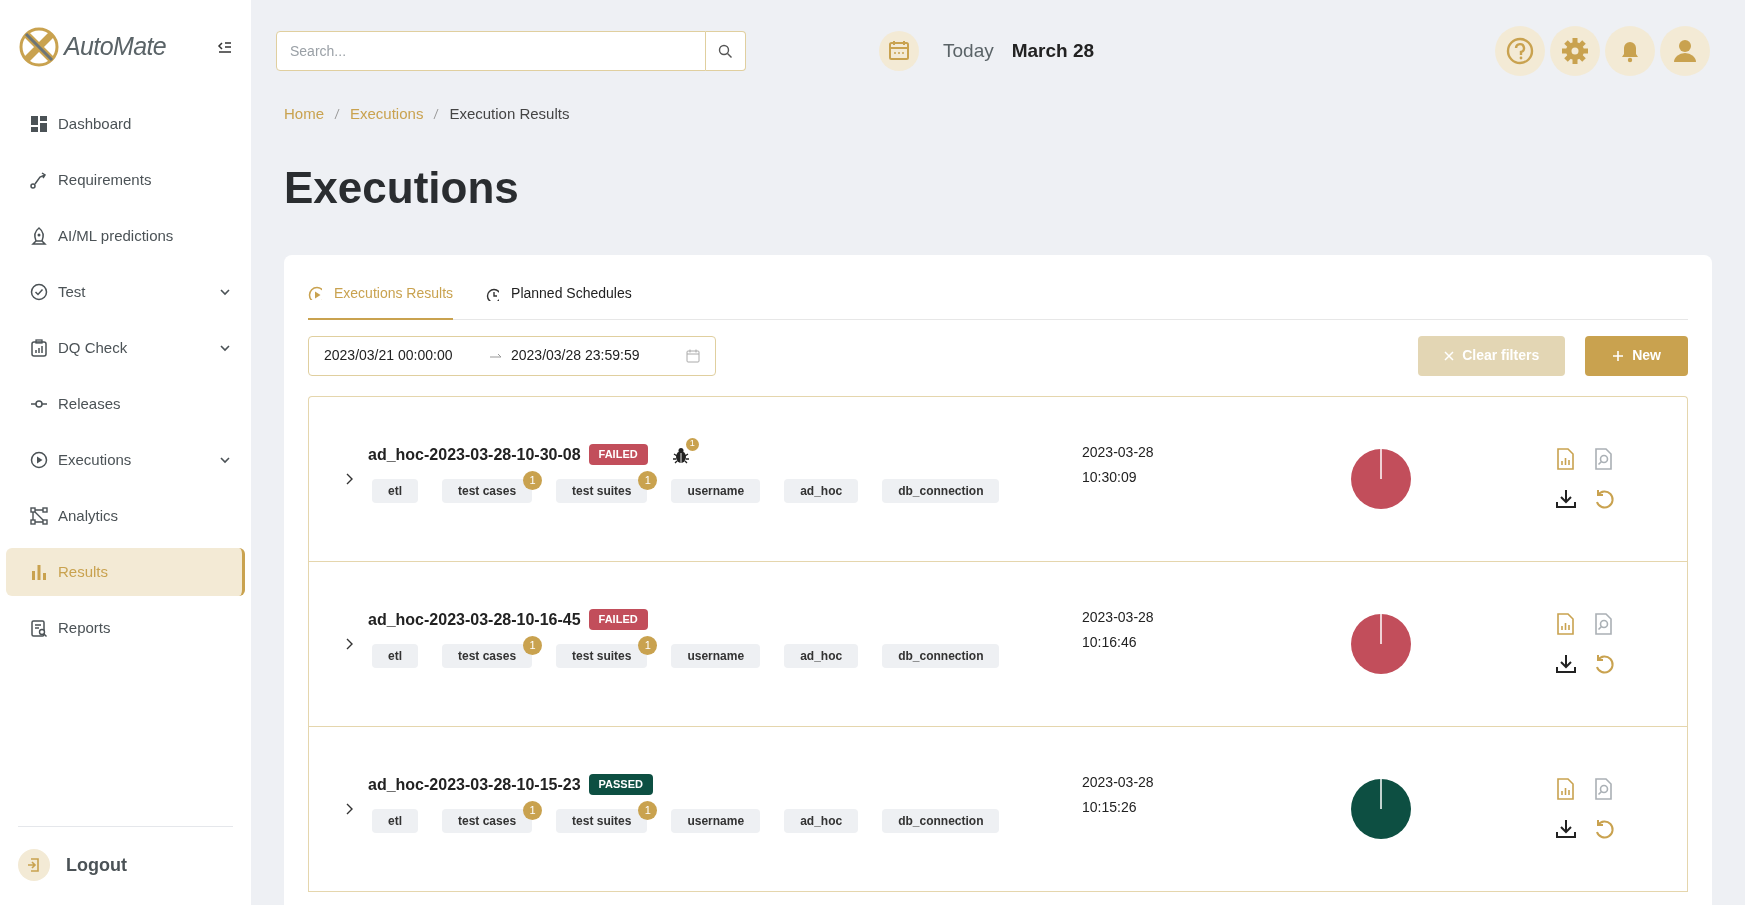 The image size is (1745, 905). What do you see at coordinates (225, 47) in the screenshot?
I see `collapse-menu-icon` at bounding box center [225, 47].